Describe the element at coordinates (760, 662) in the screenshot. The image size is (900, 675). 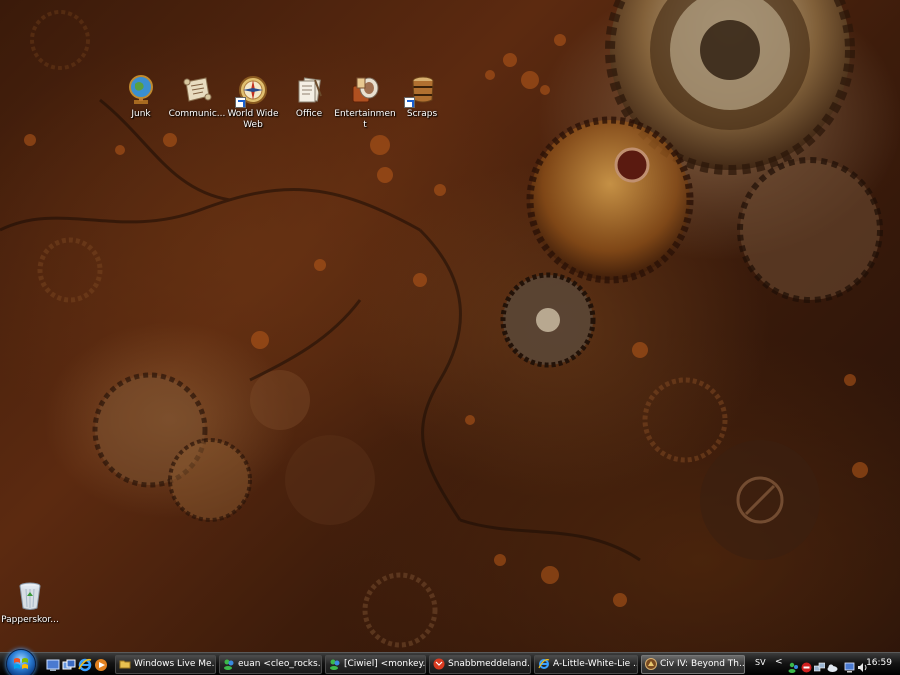
I see `language-indicator: SV` at that location.